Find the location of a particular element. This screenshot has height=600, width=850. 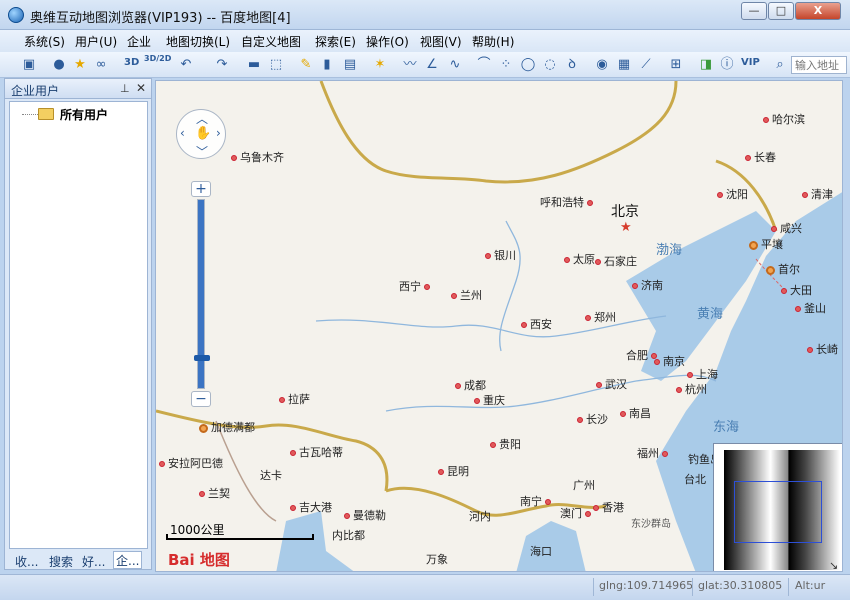

sea-label: 渤海 is located at coordinates (669, 250).